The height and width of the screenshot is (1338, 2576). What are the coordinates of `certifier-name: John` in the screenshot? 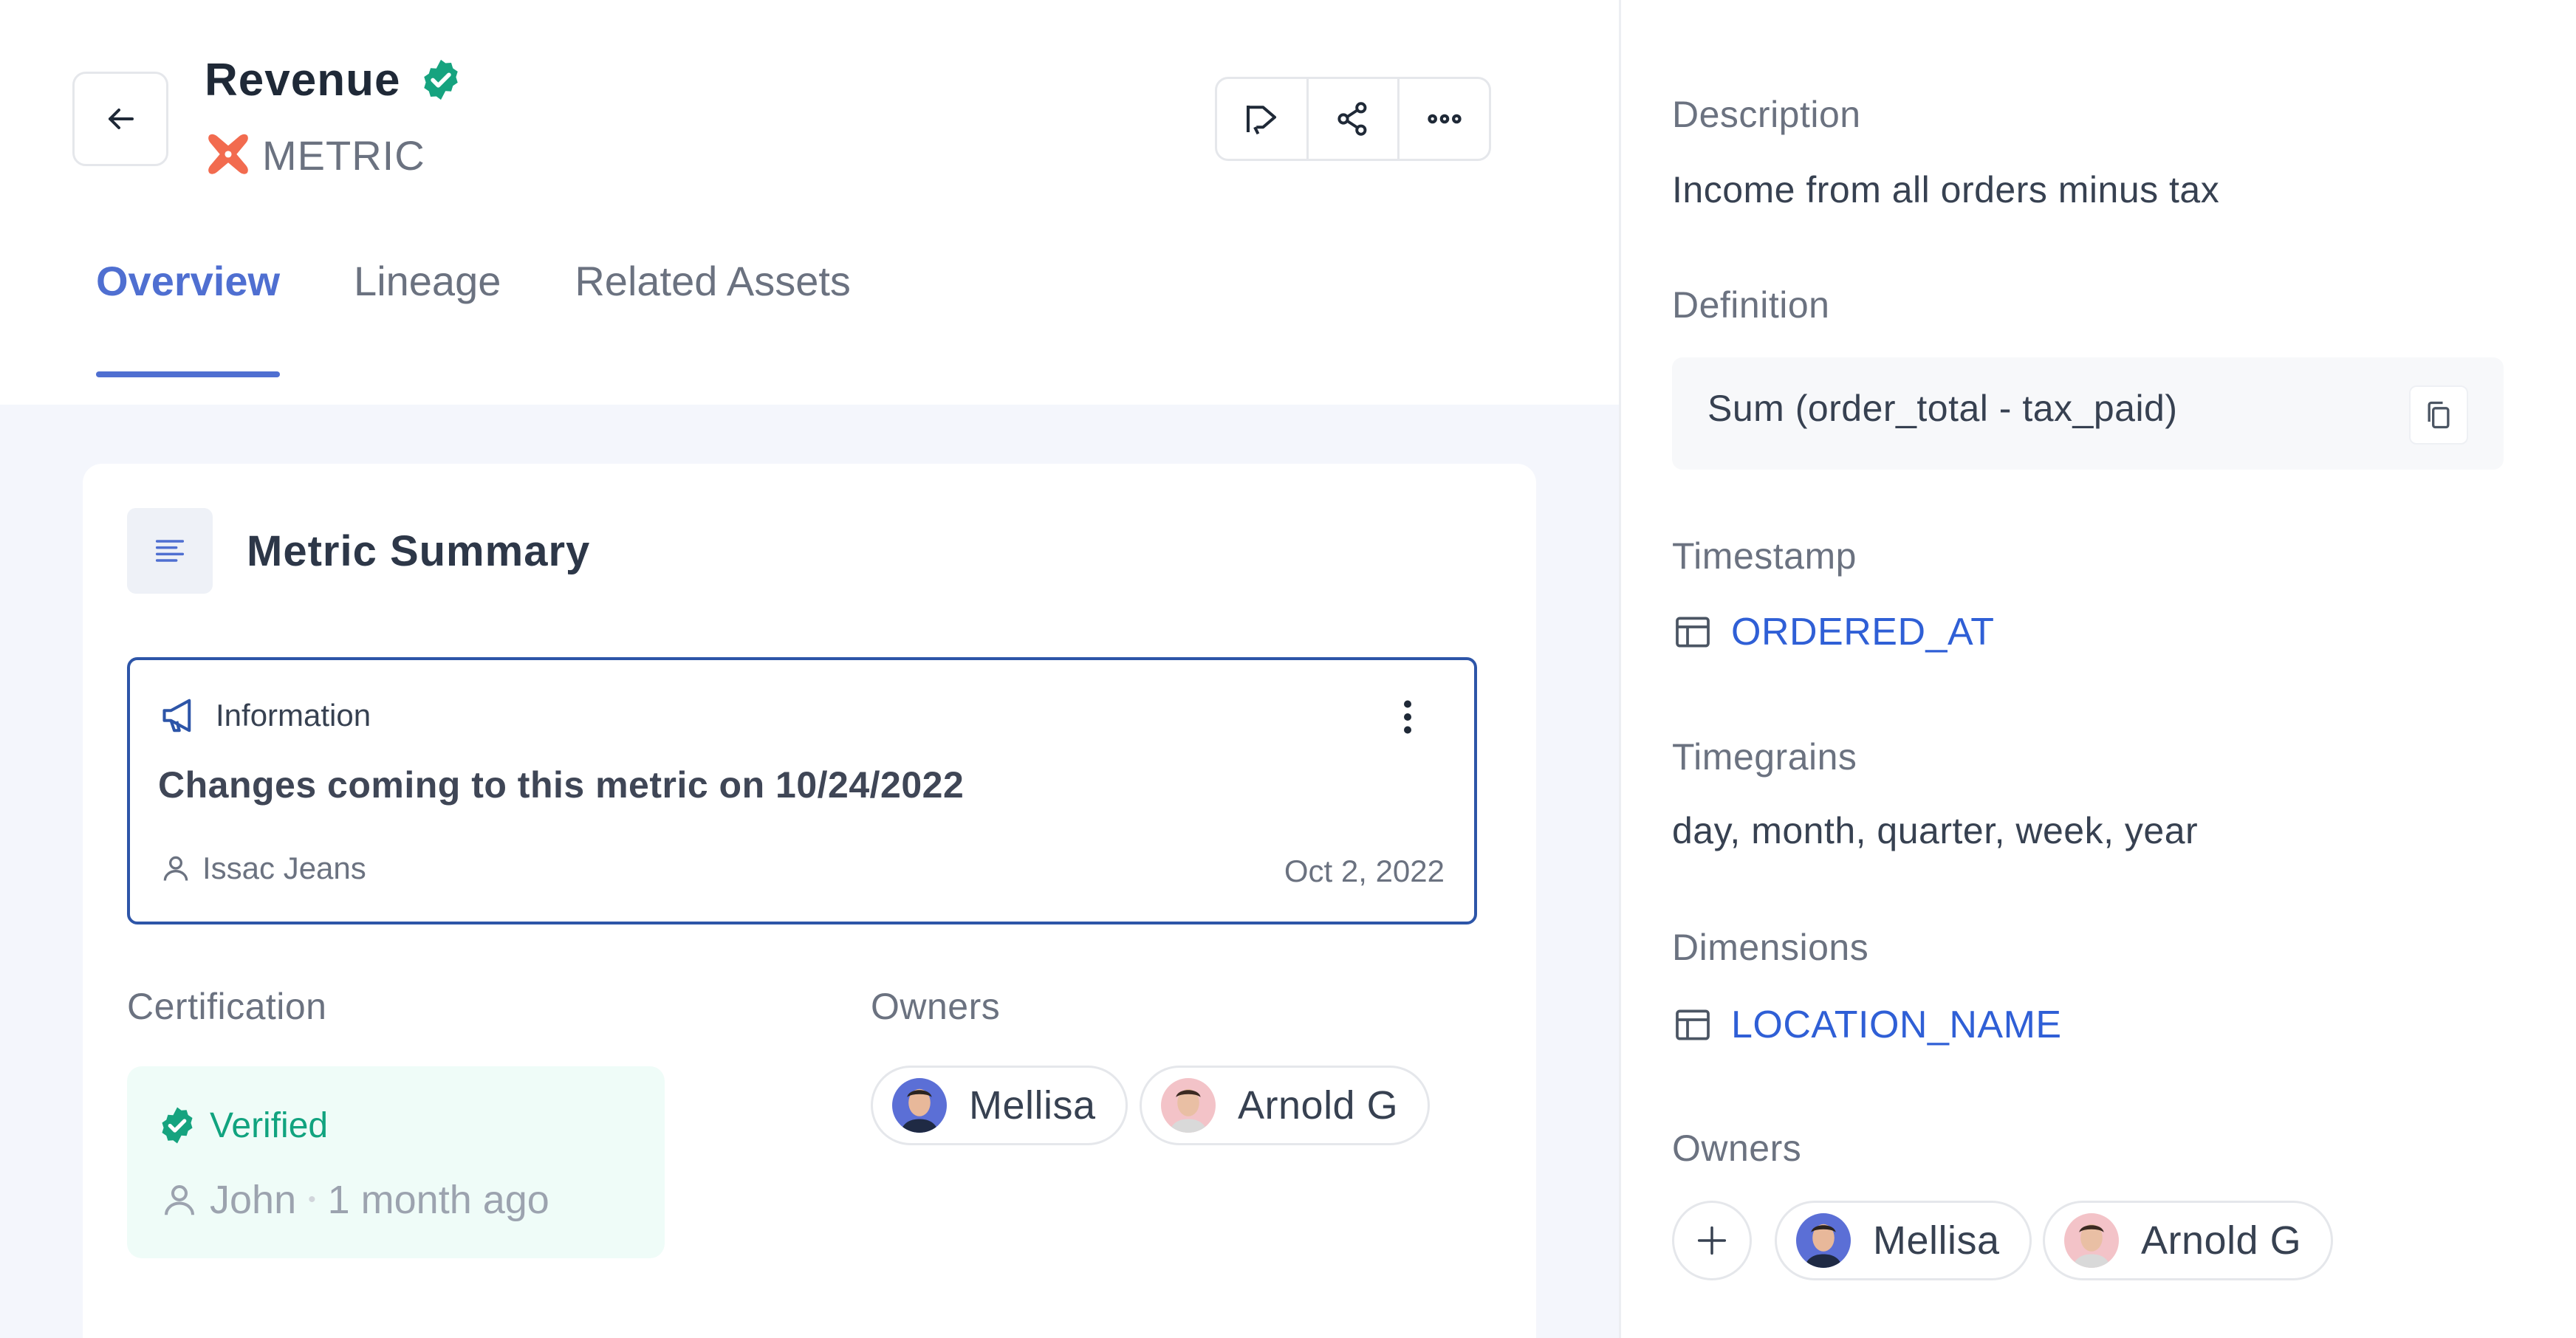 It's located at (253, 1200).